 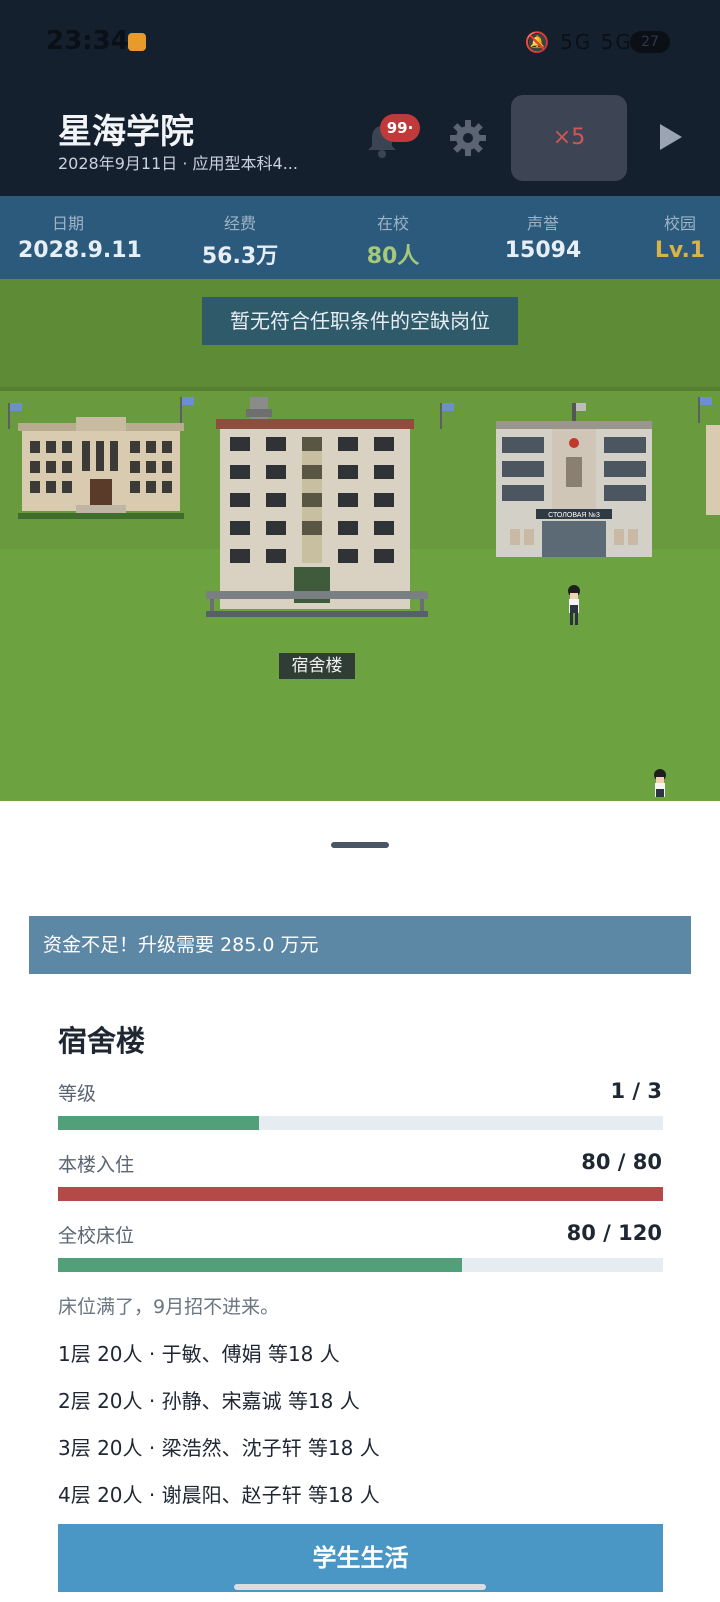 I want to click on stat-label: 声誉, so click(x=542, y=223).